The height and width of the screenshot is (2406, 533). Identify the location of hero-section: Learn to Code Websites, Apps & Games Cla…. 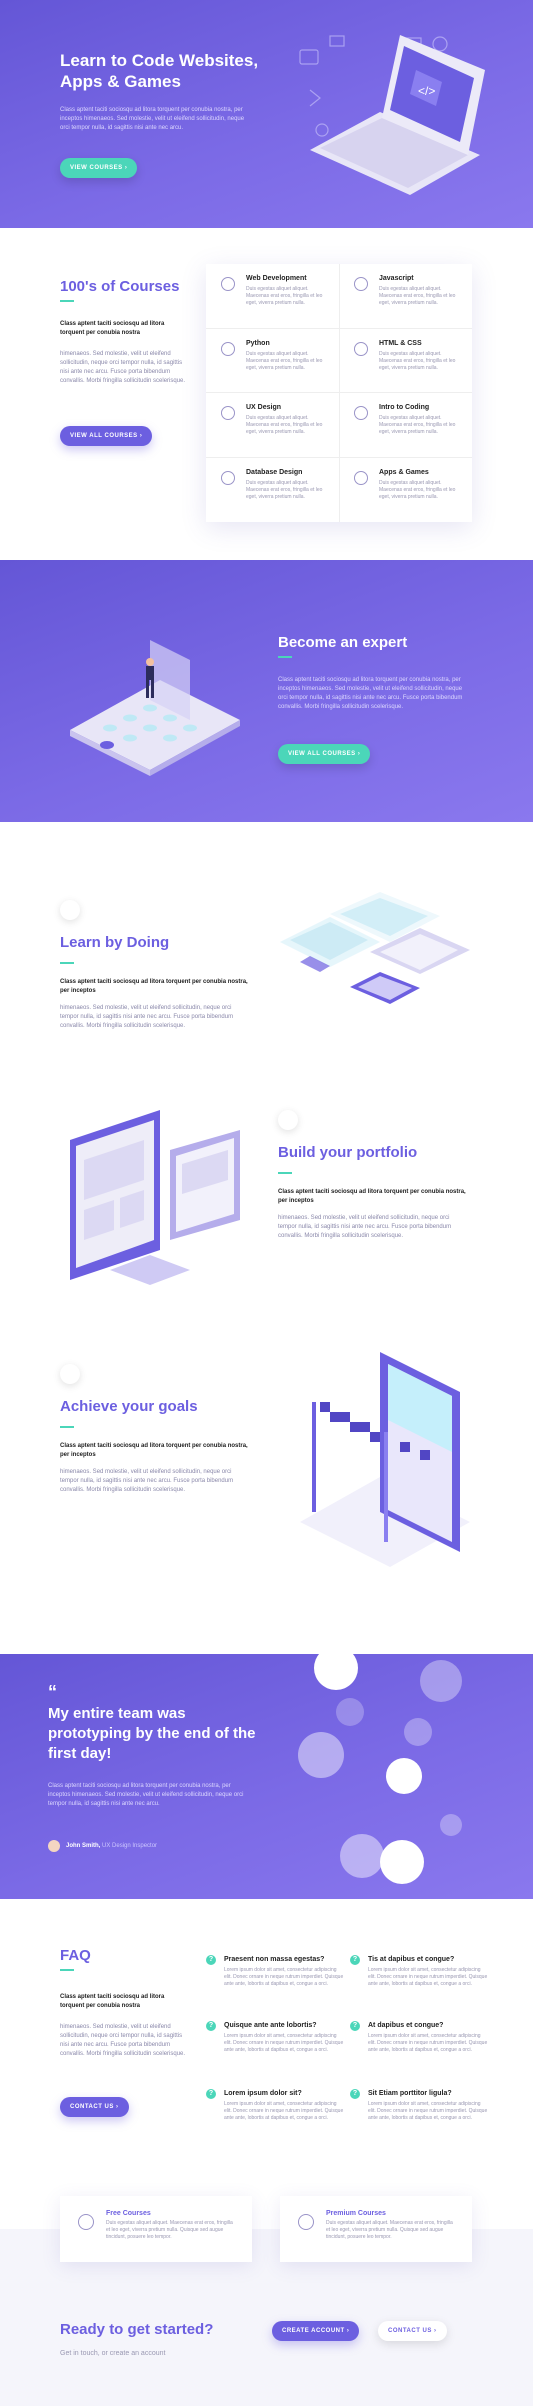
(266, 114).